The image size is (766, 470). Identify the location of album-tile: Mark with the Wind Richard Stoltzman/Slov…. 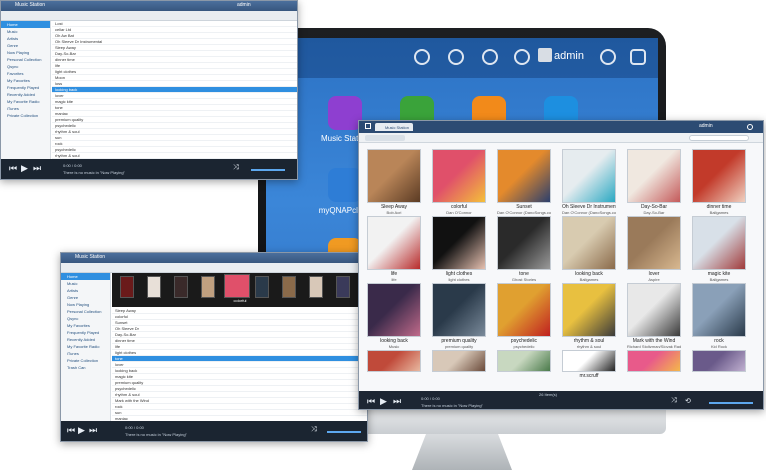
(654, 316).